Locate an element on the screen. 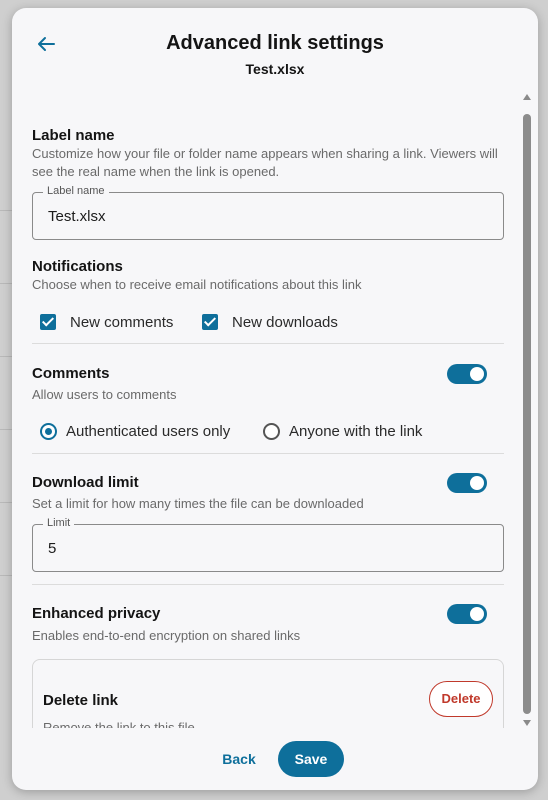 This screenshot has width=548, height=800. authenticated-users-radio is located at coordinates (48, 431).